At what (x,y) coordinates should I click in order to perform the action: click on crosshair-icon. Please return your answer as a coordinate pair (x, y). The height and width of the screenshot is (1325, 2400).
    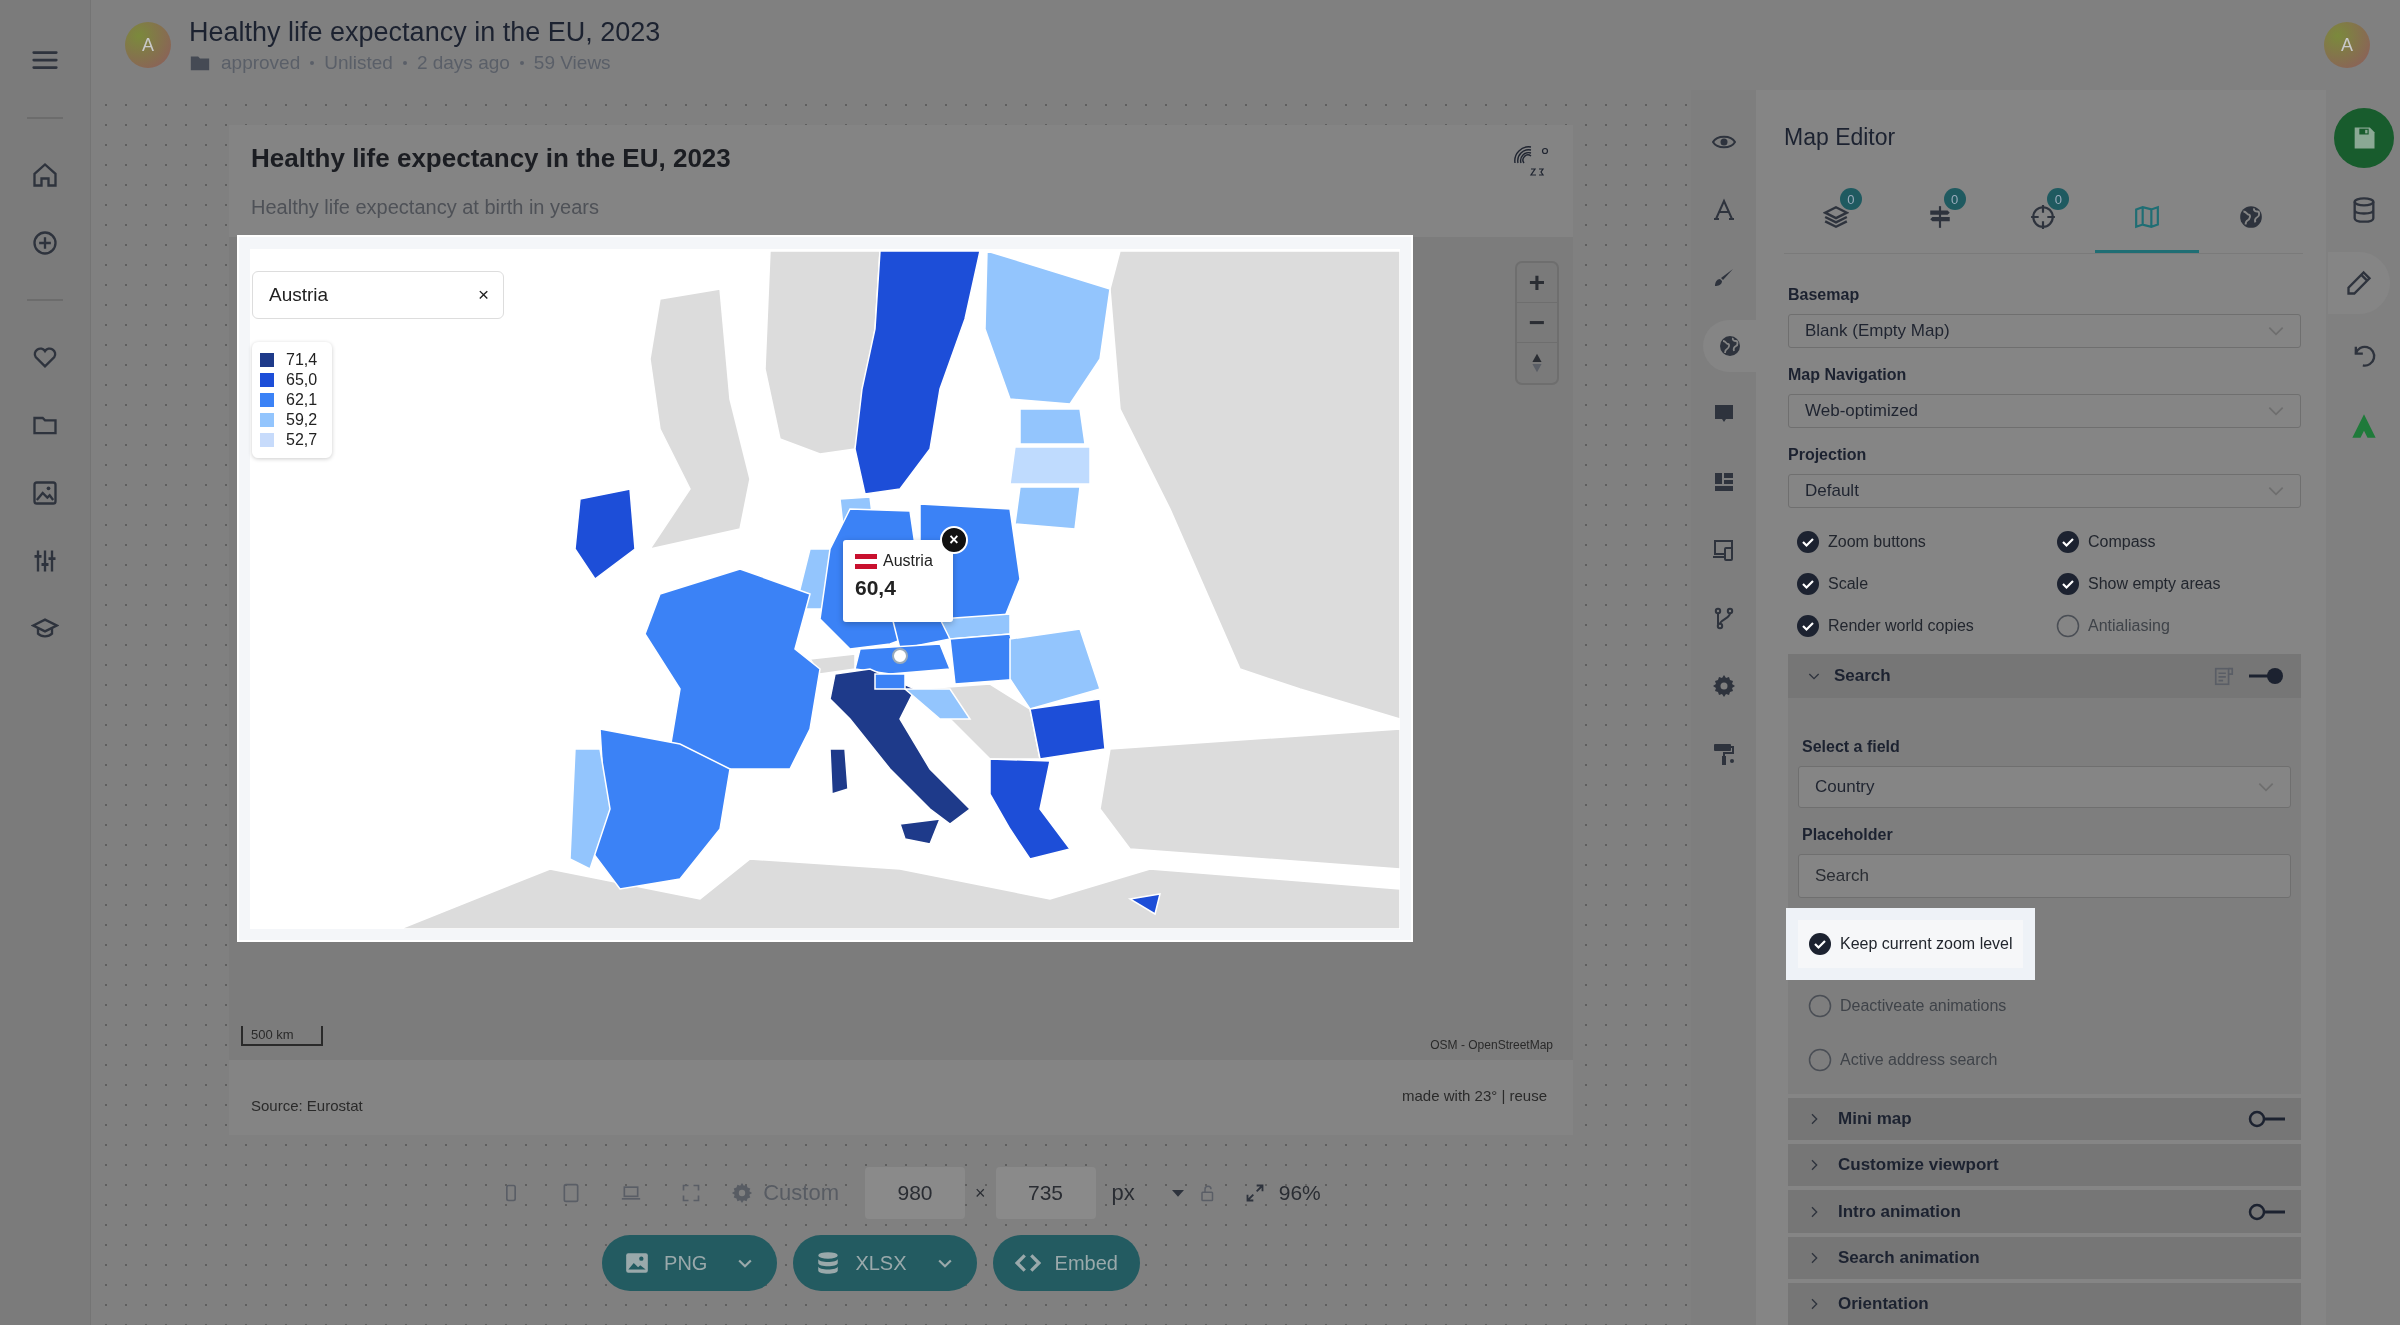
    Looking at the image, I should click on (2043, 216).